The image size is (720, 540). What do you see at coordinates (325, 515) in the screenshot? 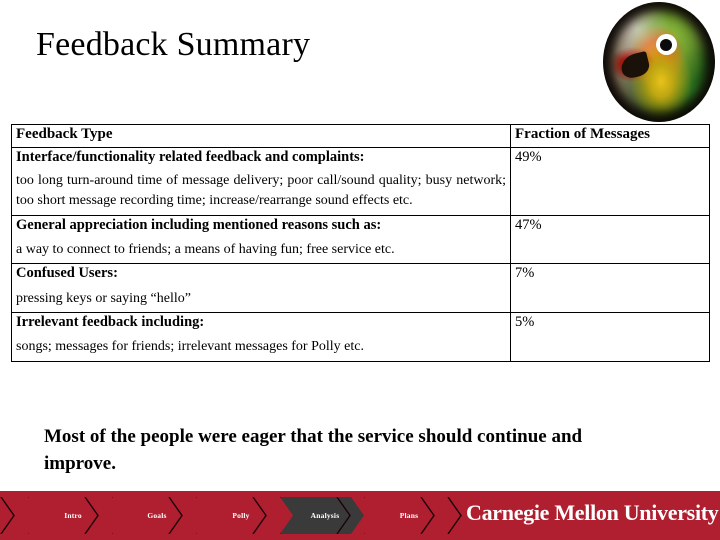
I see `nav-item-label: Analysis` at bounding box center [325, 515].